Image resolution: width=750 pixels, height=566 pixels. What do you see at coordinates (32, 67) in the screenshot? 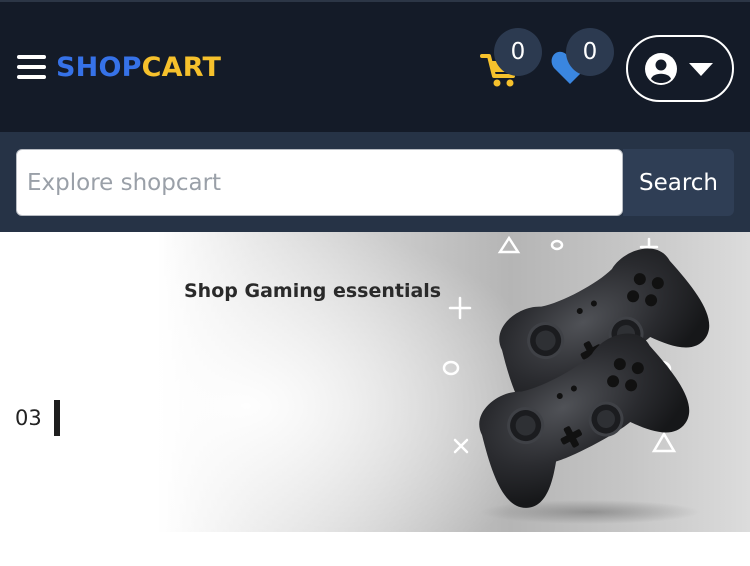
I see `hamburger-menu-icon` at bounding box center [32, 67].